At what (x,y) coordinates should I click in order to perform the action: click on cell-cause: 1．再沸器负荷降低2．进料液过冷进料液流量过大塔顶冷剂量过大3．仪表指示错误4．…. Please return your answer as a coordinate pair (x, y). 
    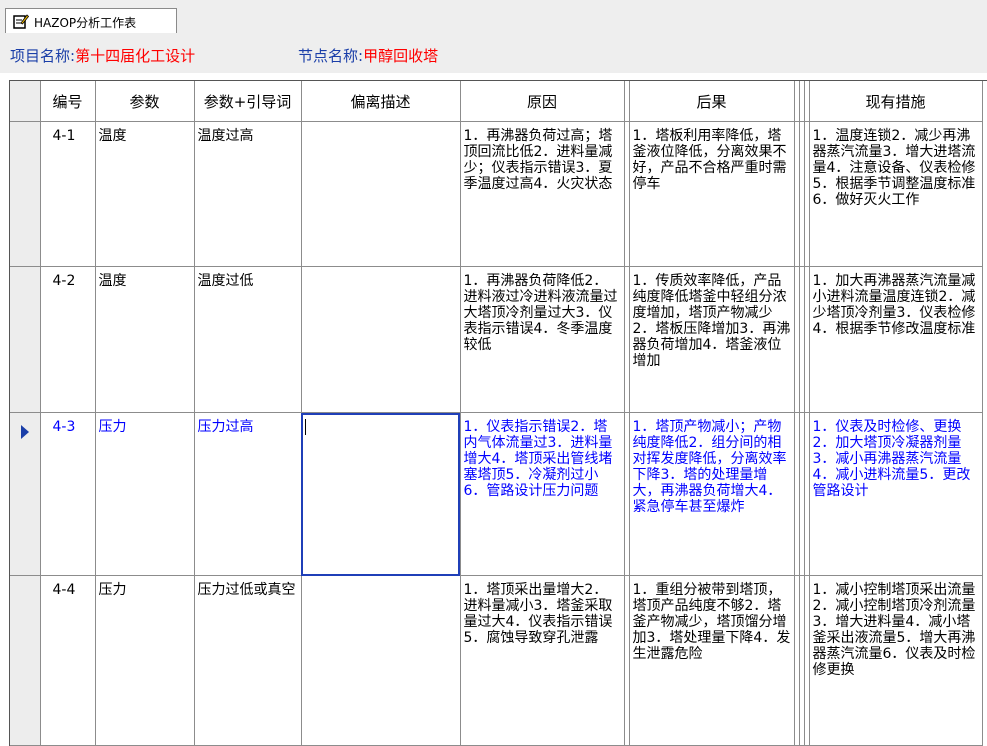
    Looking at the image, I should click on (542, 339).